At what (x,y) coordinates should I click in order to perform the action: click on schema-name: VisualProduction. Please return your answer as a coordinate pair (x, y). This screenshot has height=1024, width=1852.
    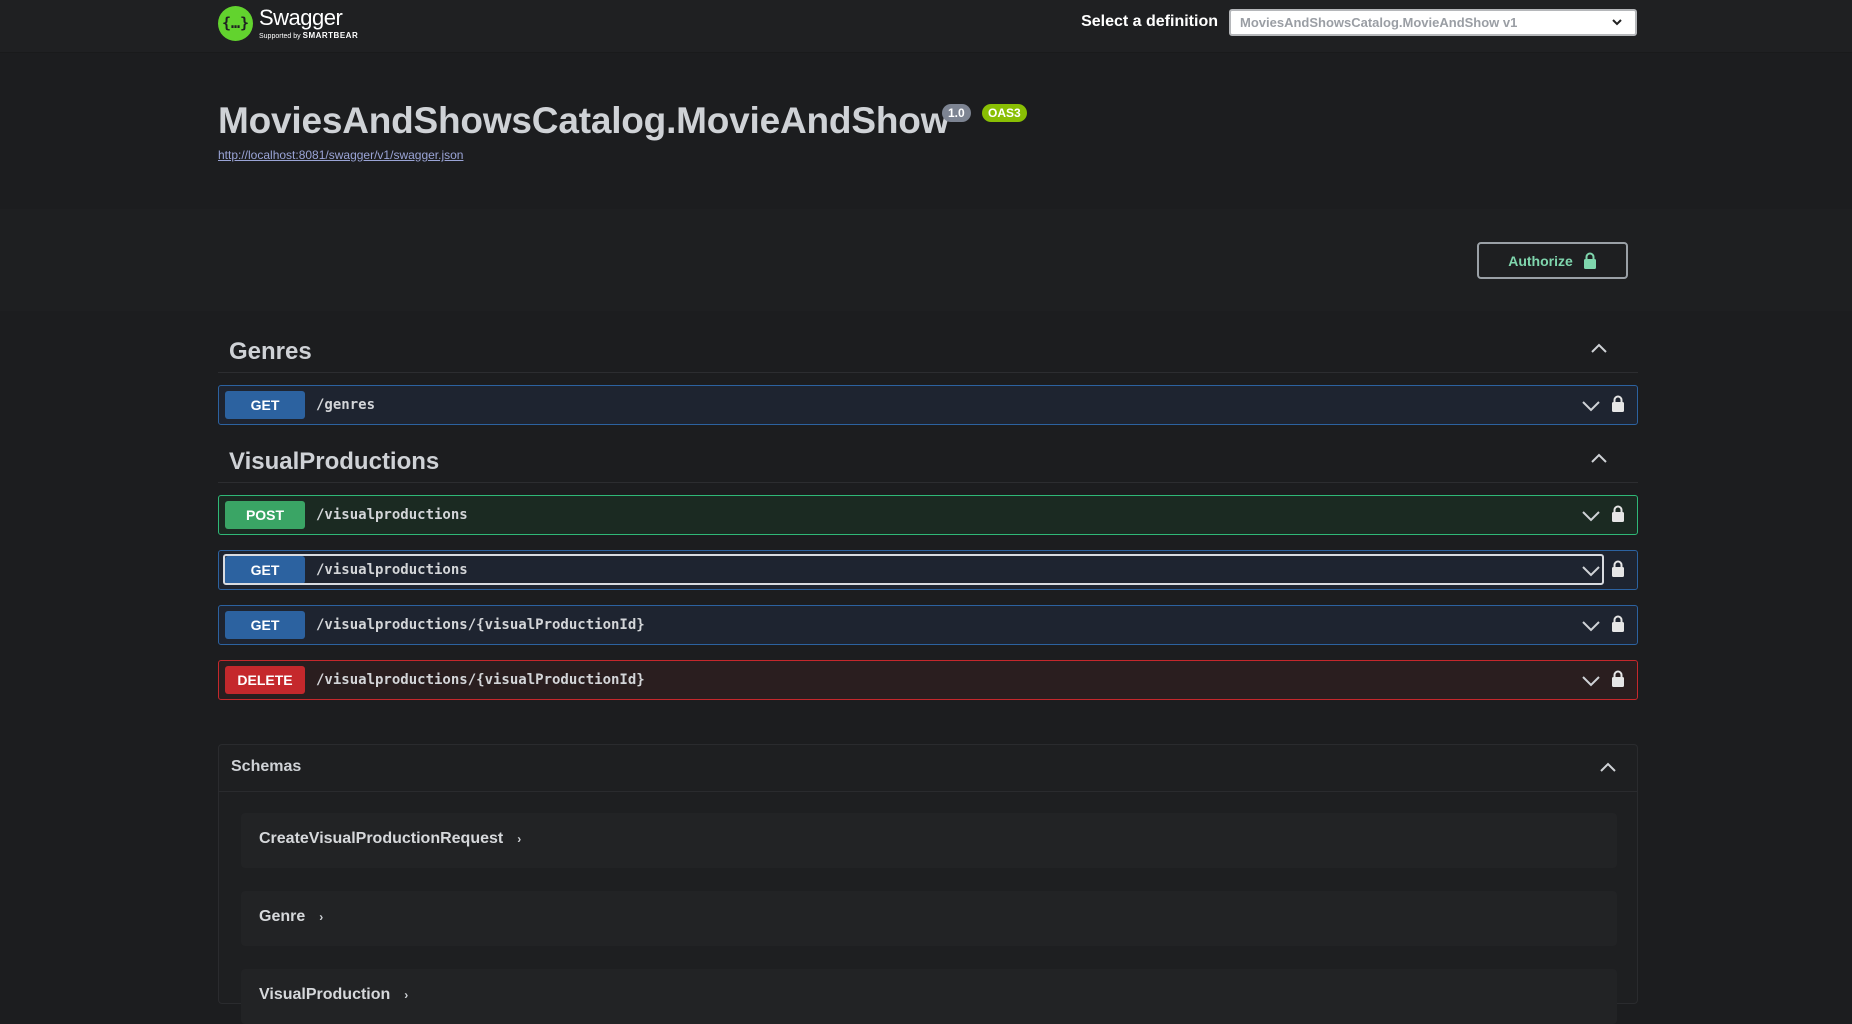
    Looking at the image, I should click on (325, 994).